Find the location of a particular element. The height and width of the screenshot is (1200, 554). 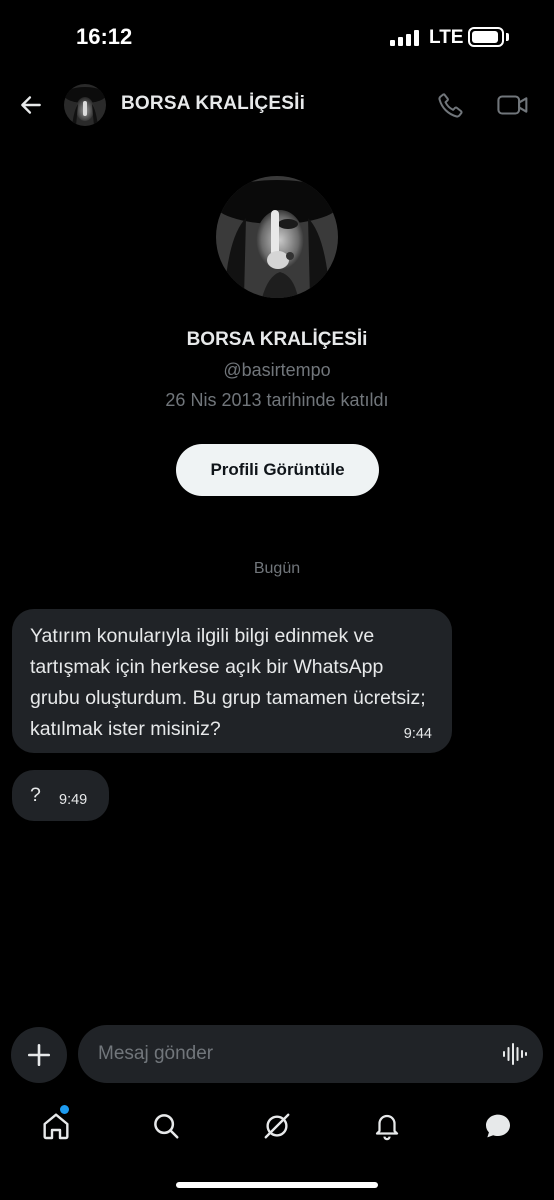

message-composer is located at coordinates (310, 1054).